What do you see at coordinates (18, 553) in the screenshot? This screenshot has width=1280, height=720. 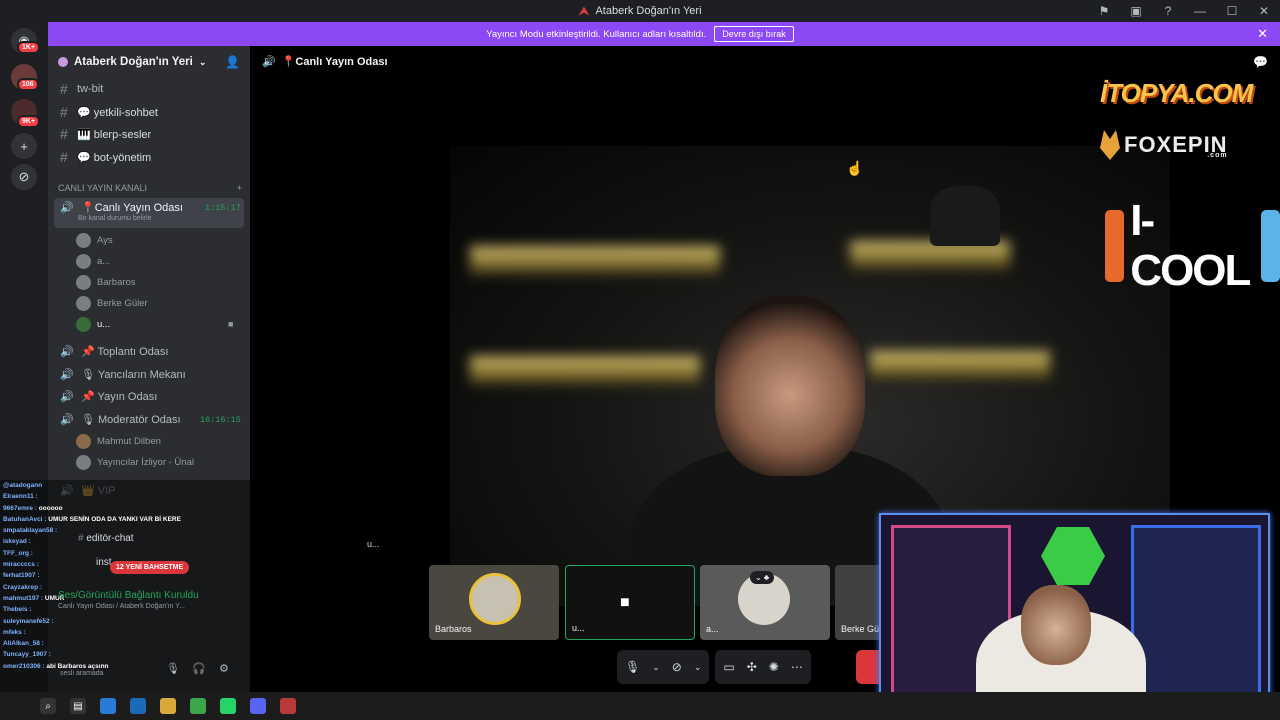 I see `chat-username: TFF_org :` at bounding box center [18, 553].